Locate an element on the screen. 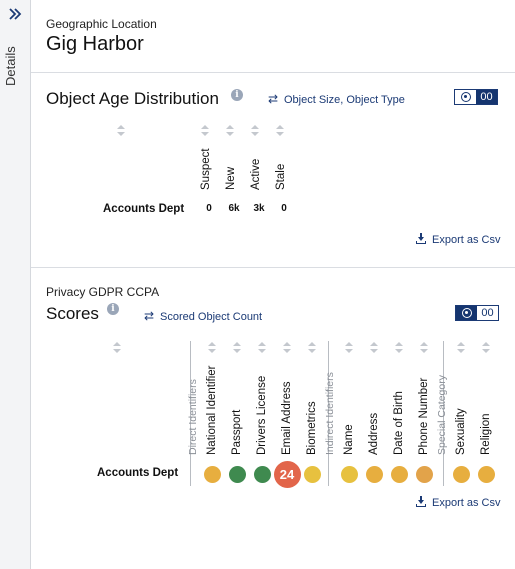  group-label: Direct Identifiers is located at coordinates (193, 417).